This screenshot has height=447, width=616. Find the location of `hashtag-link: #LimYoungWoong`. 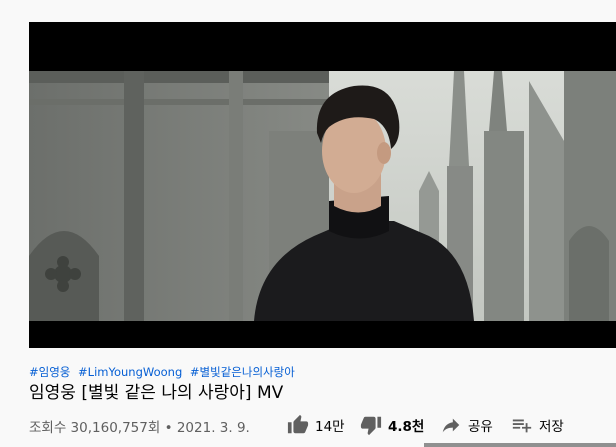

hashtag-link: #LimYoungWoong is located at coordinates (130, 372).